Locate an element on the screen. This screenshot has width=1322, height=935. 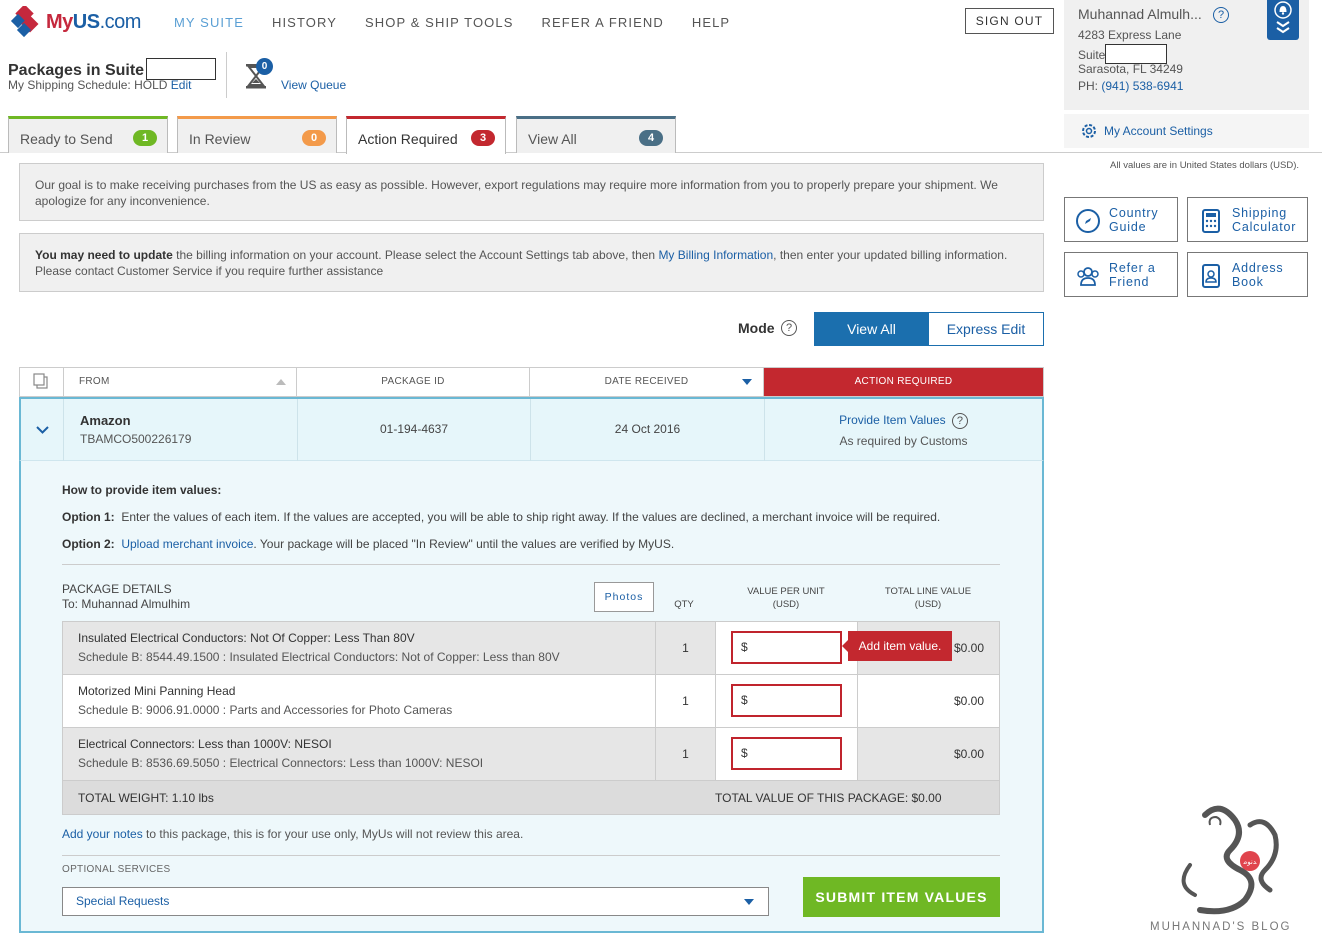
provide-item-values-link: Provide Item Values is located at coordinates (892, 420).